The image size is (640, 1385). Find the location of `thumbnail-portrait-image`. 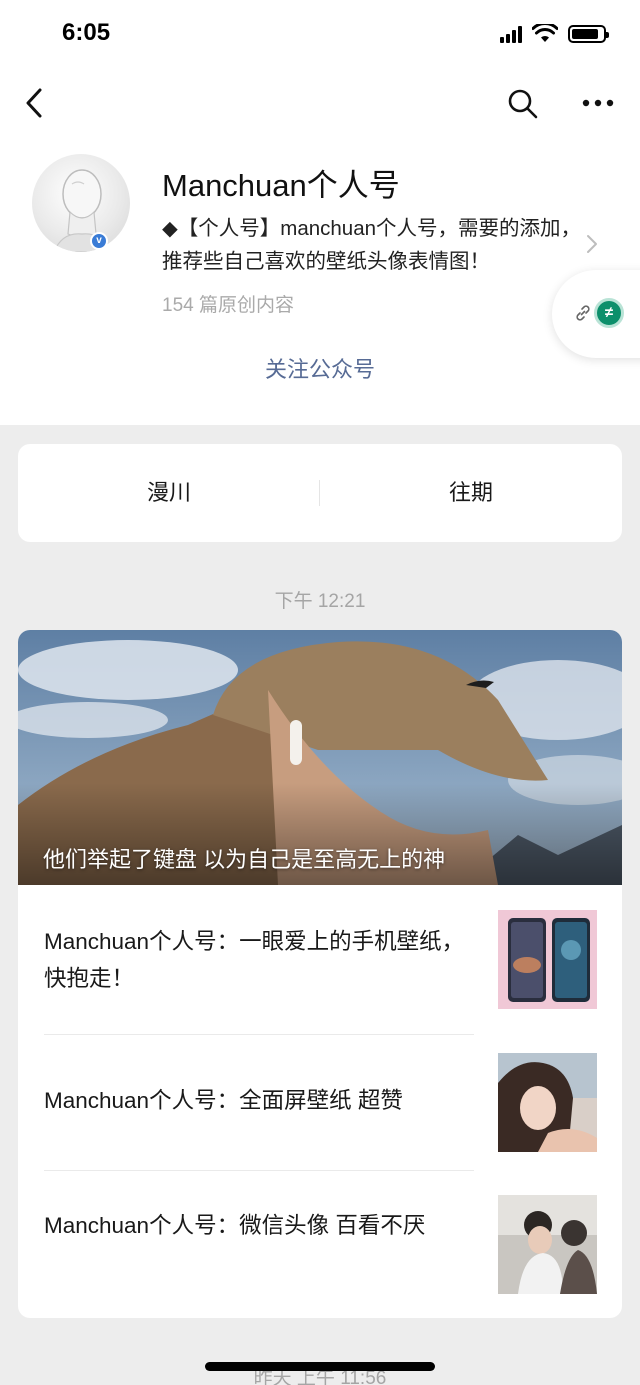

thumbnail-portrait-image is located at coordinates (547, 1102).